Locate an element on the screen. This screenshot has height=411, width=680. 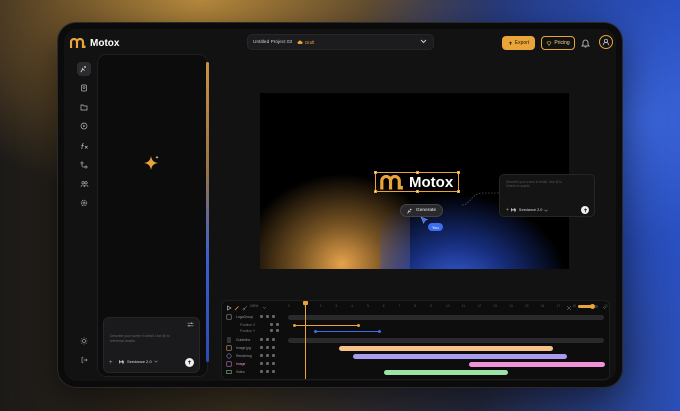
model-logo-icon is located at coordinates (513, 210).